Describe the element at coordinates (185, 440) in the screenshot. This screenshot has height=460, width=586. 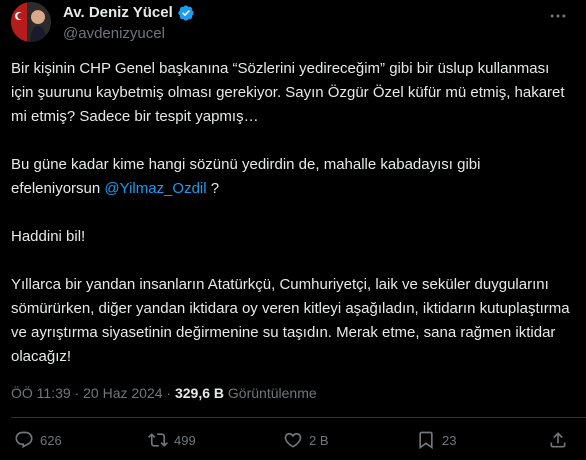
I see `repost-count: 499` at that location.